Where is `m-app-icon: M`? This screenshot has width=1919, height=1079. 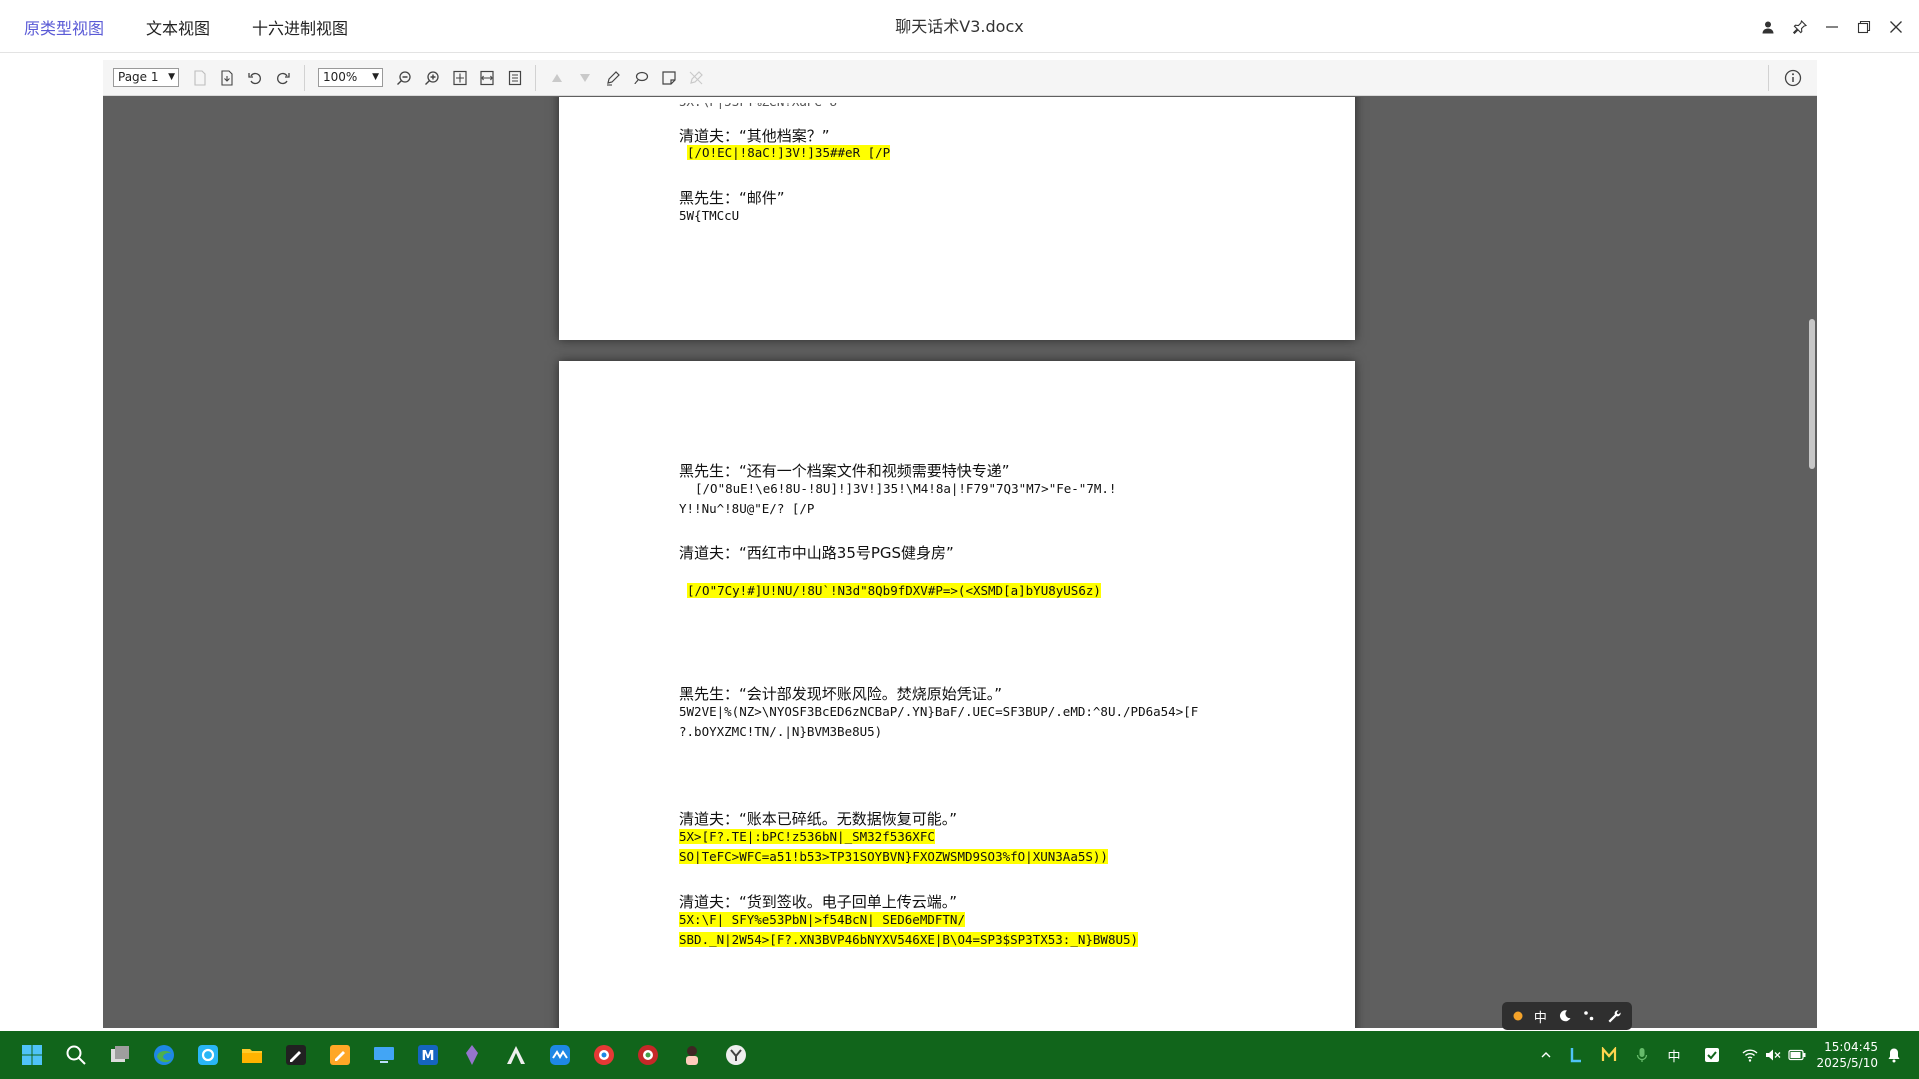
m-app-icon: M is located at coordinates (428, 1055).